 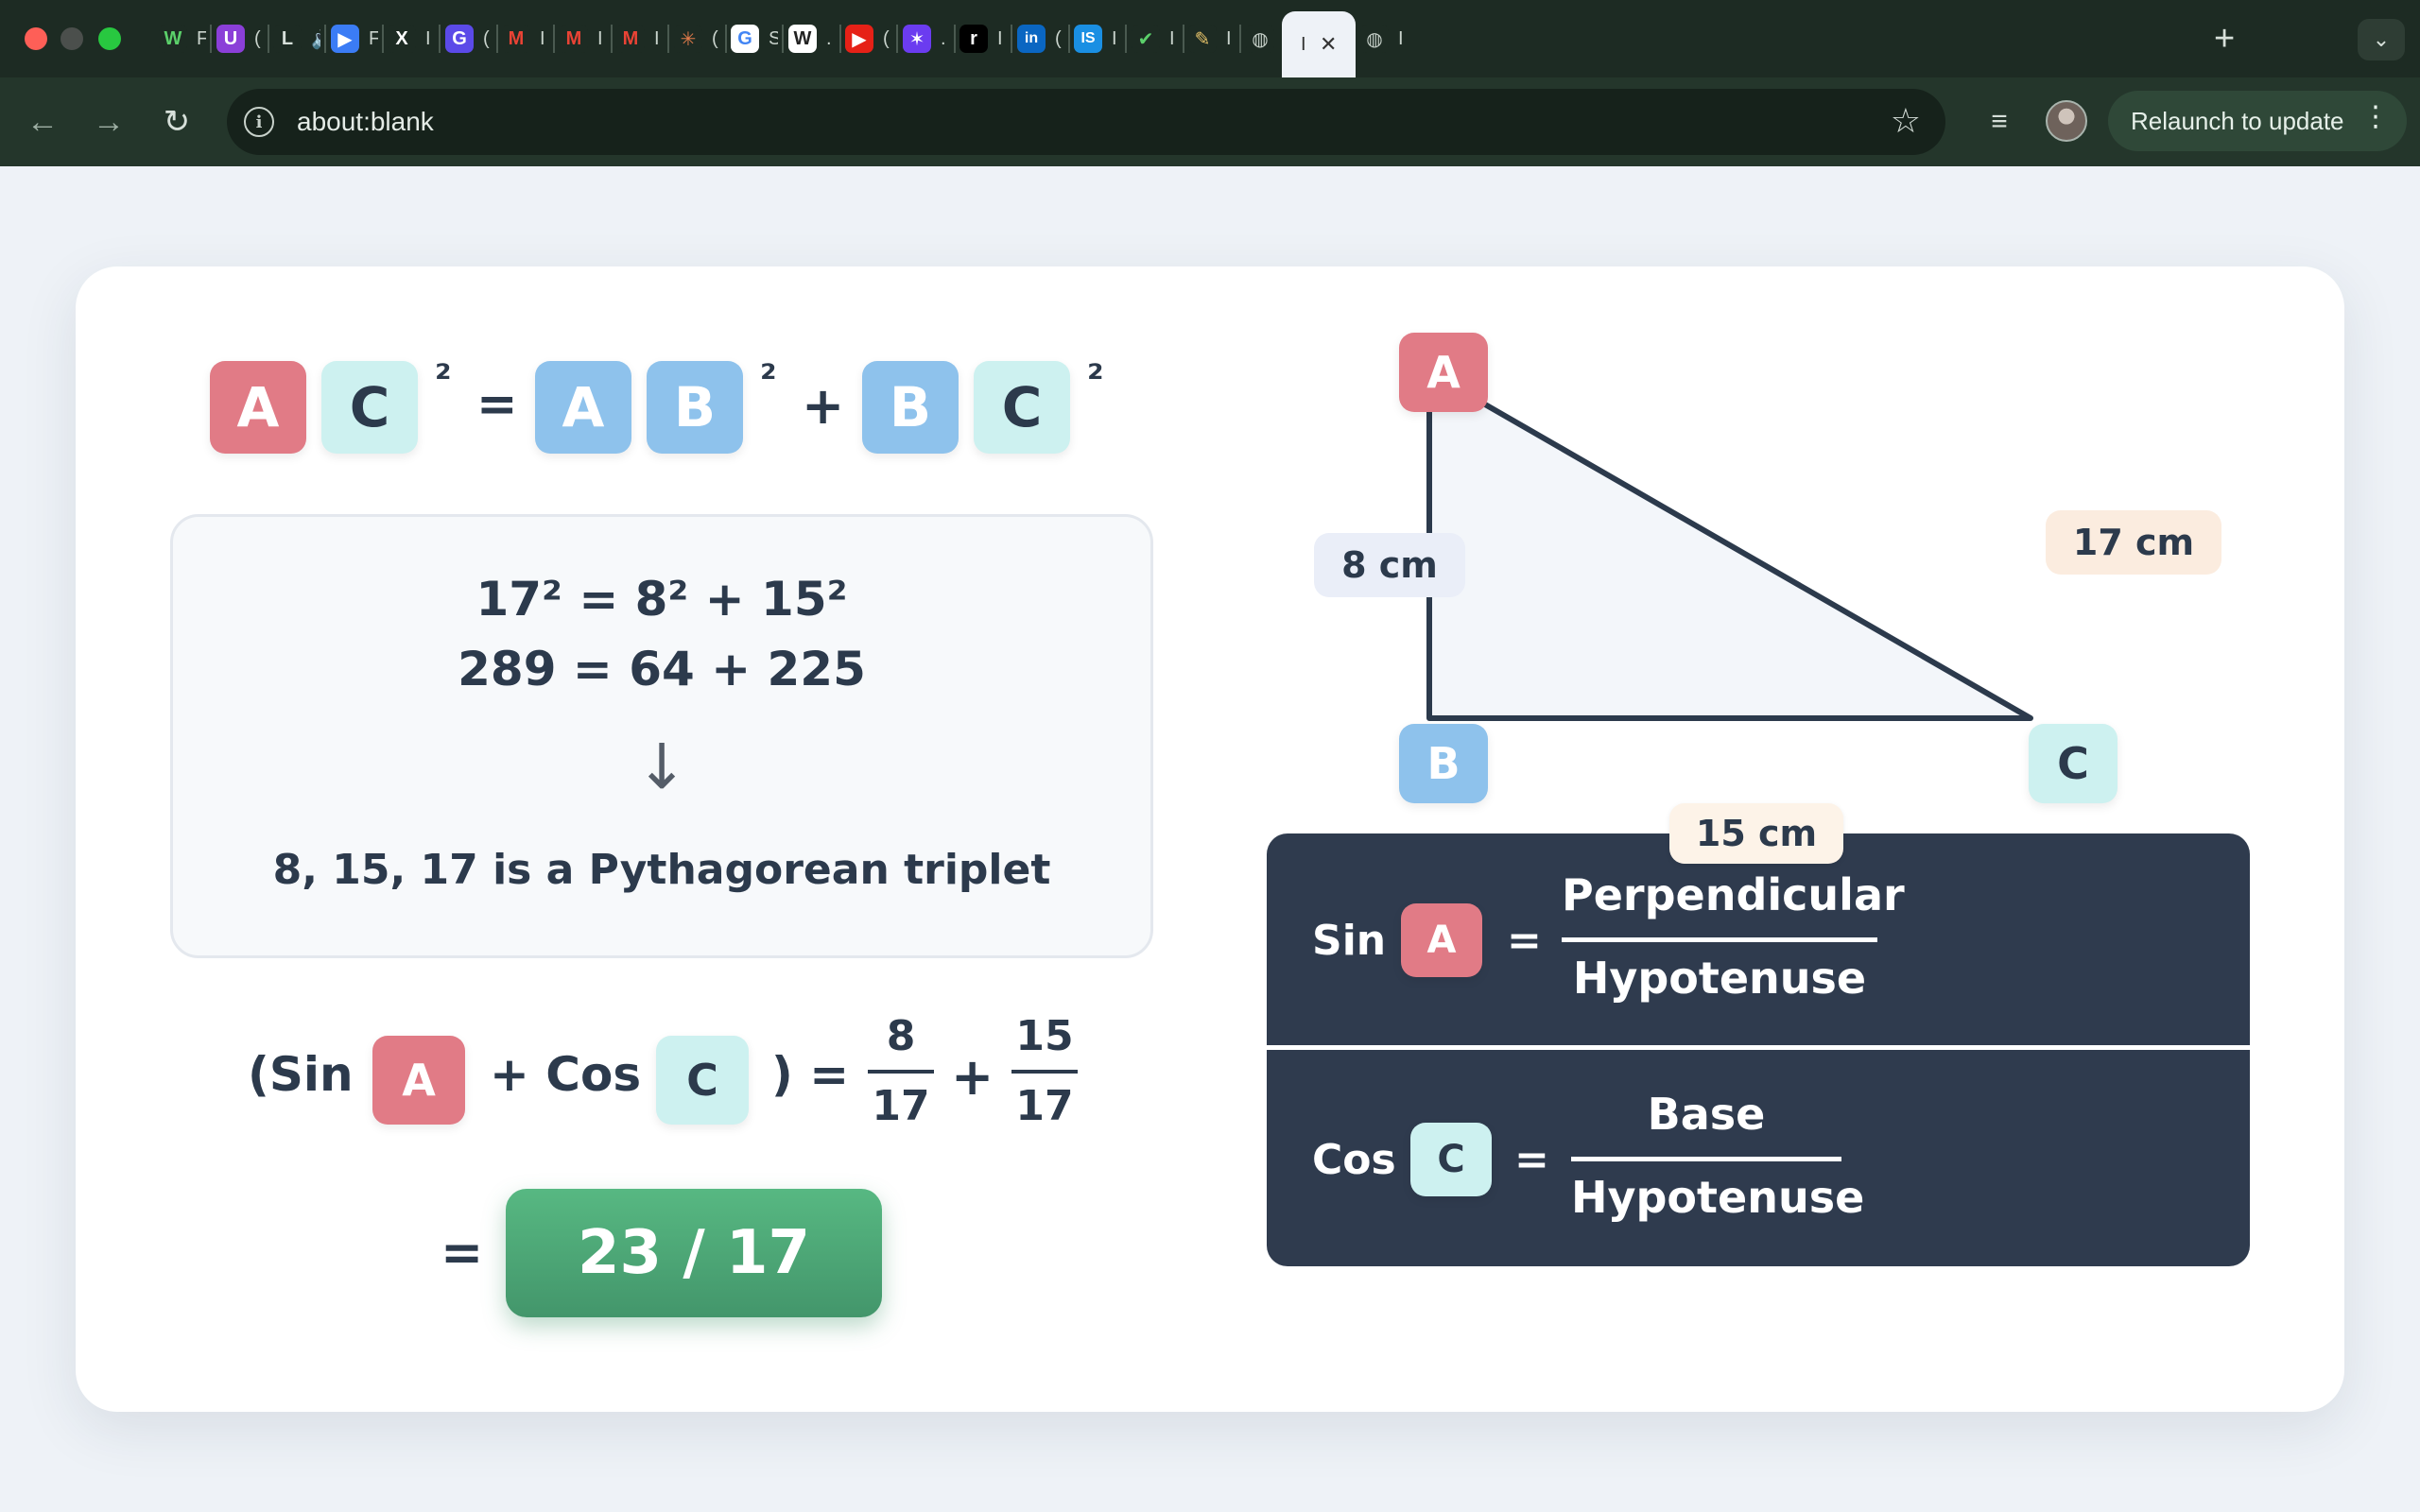 I want to click on tab-search-button: ⌄, so click(x=2381, y=39).